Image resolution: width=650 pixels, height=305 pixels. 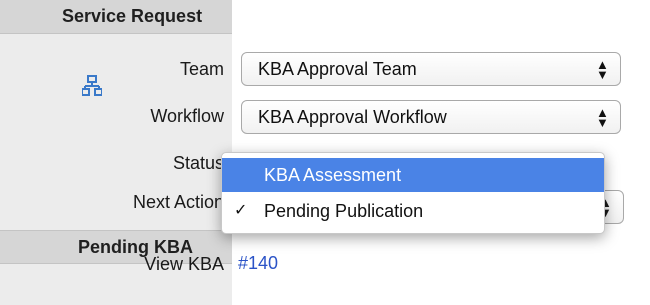 What do you see at coordinates (333, 175) in the screenshot?
I see `menu-item-label: KBA Assessment` at bounding box center [333, 175].